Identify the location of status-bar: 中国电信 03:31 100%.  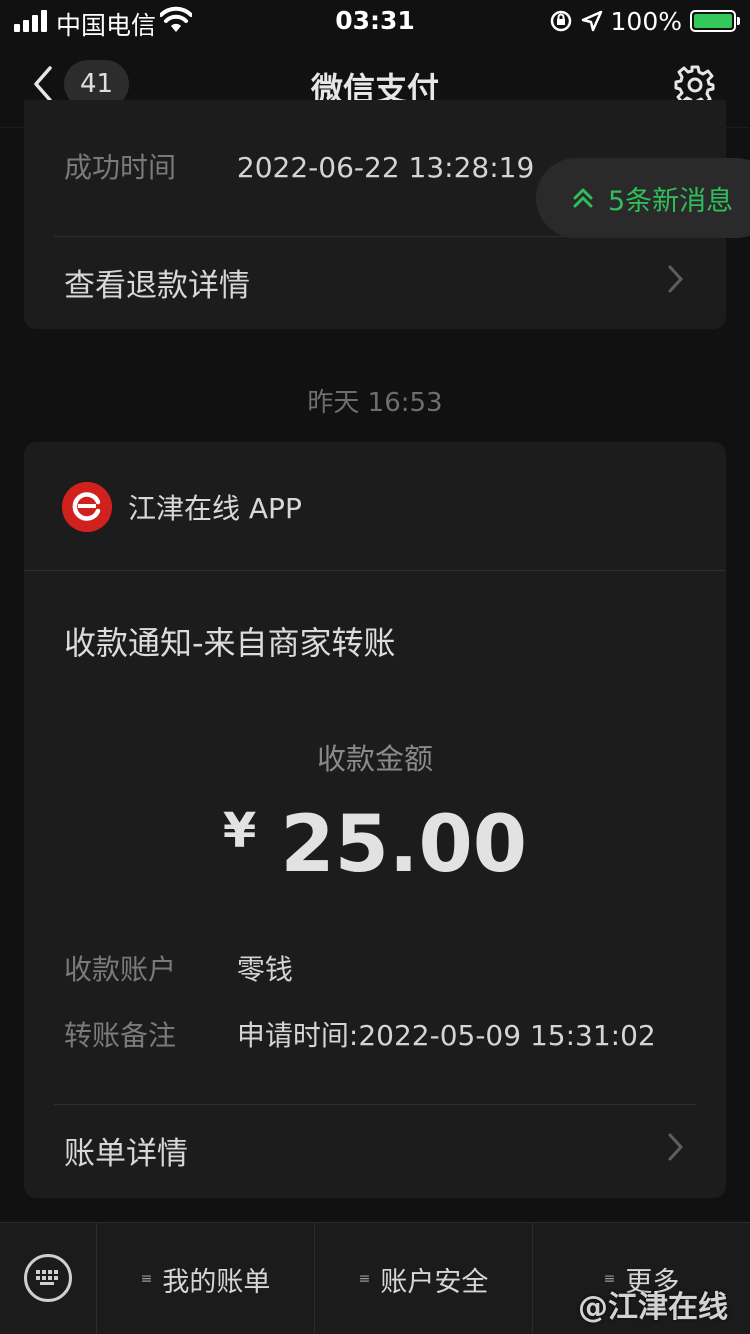
(375, 21).